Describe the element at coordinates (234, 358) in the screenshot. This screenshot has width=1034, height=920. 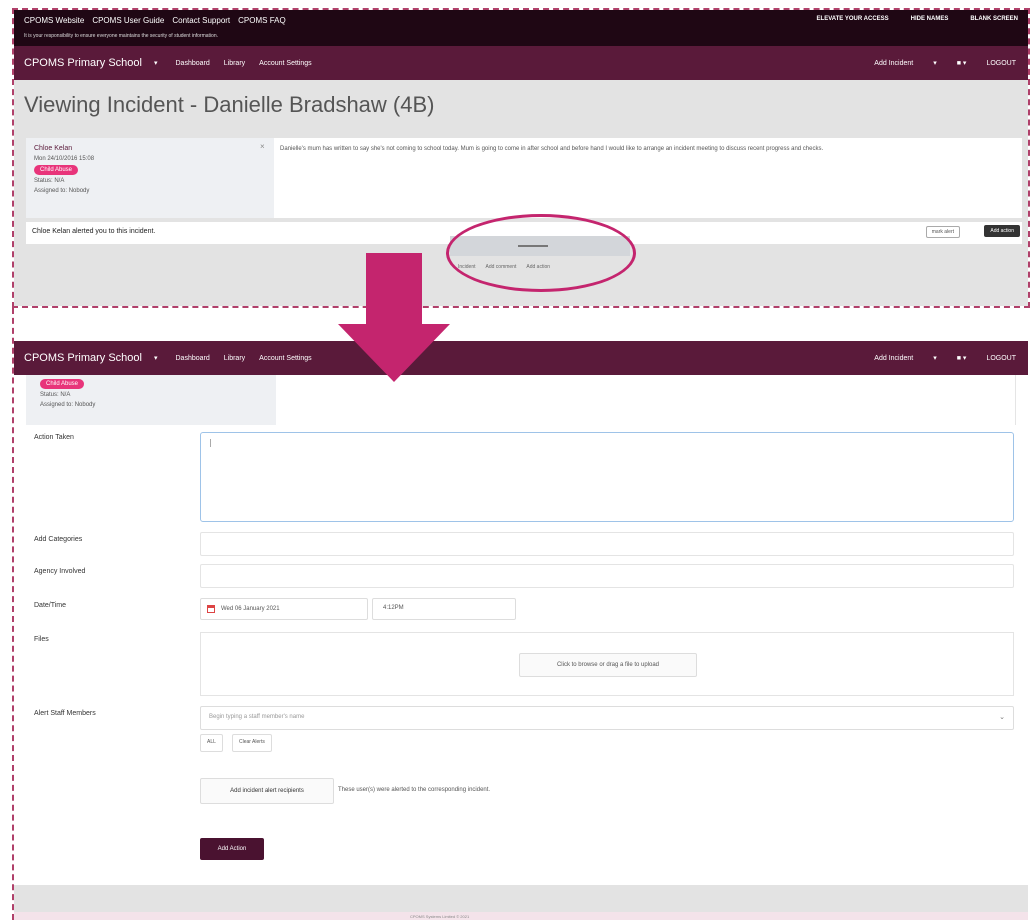
I see `nav-library-2: Library` at that location.